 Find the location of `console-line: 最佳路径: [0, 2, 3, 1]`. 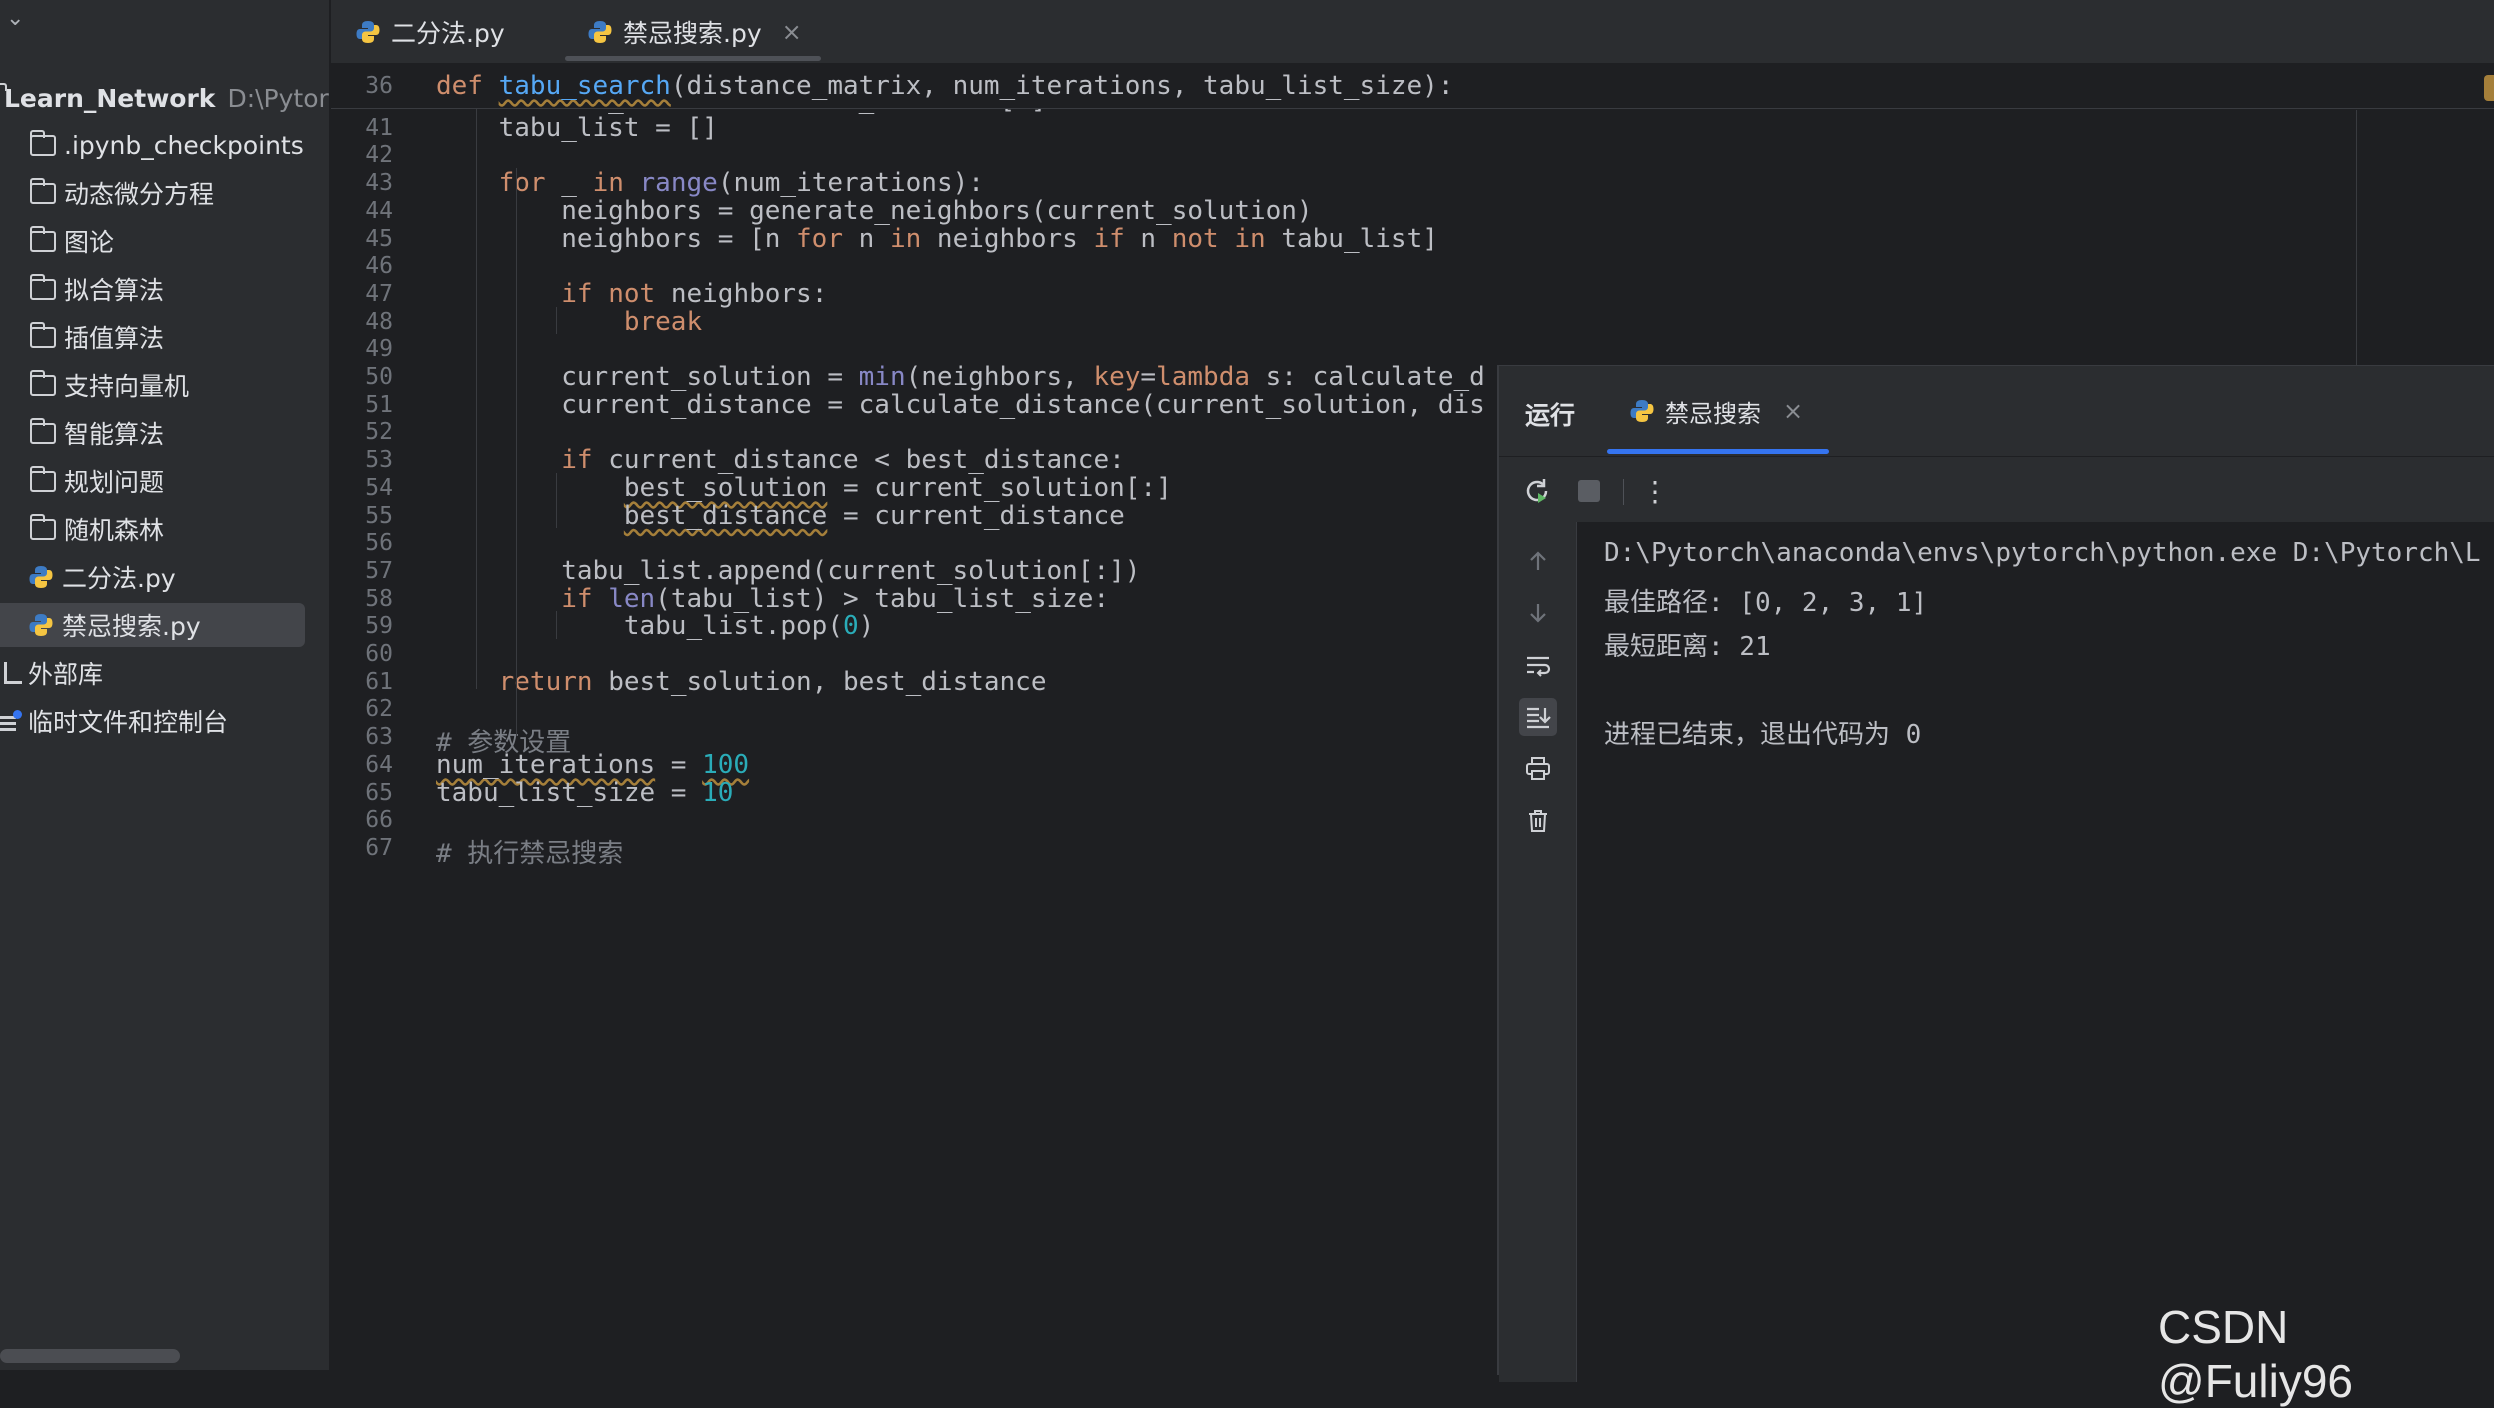

console-line: 最佳路径: [0, 2, 3, 1] is located at coordinates (1766, 603).